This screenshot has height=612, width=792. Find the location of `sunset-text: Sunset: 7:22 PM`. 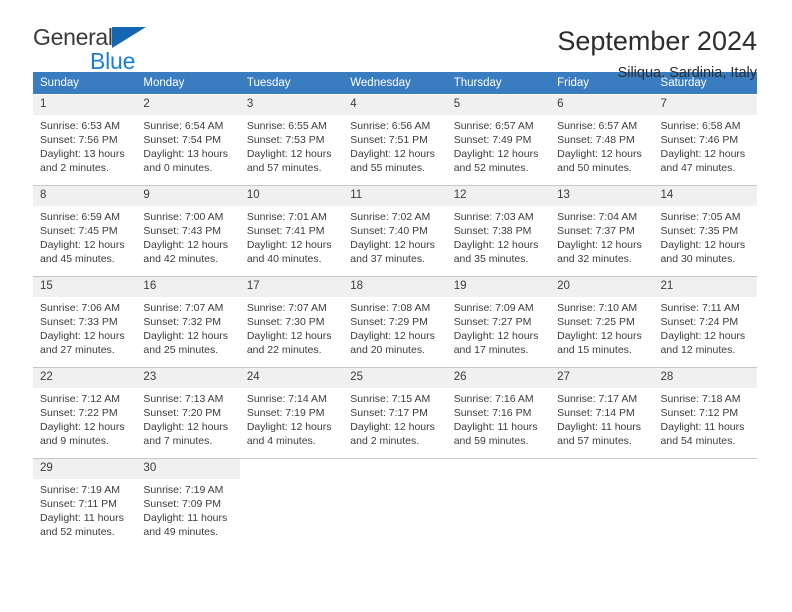

sunset-text: Sunset: 7:22 PM is located at coordinates (79, 413).